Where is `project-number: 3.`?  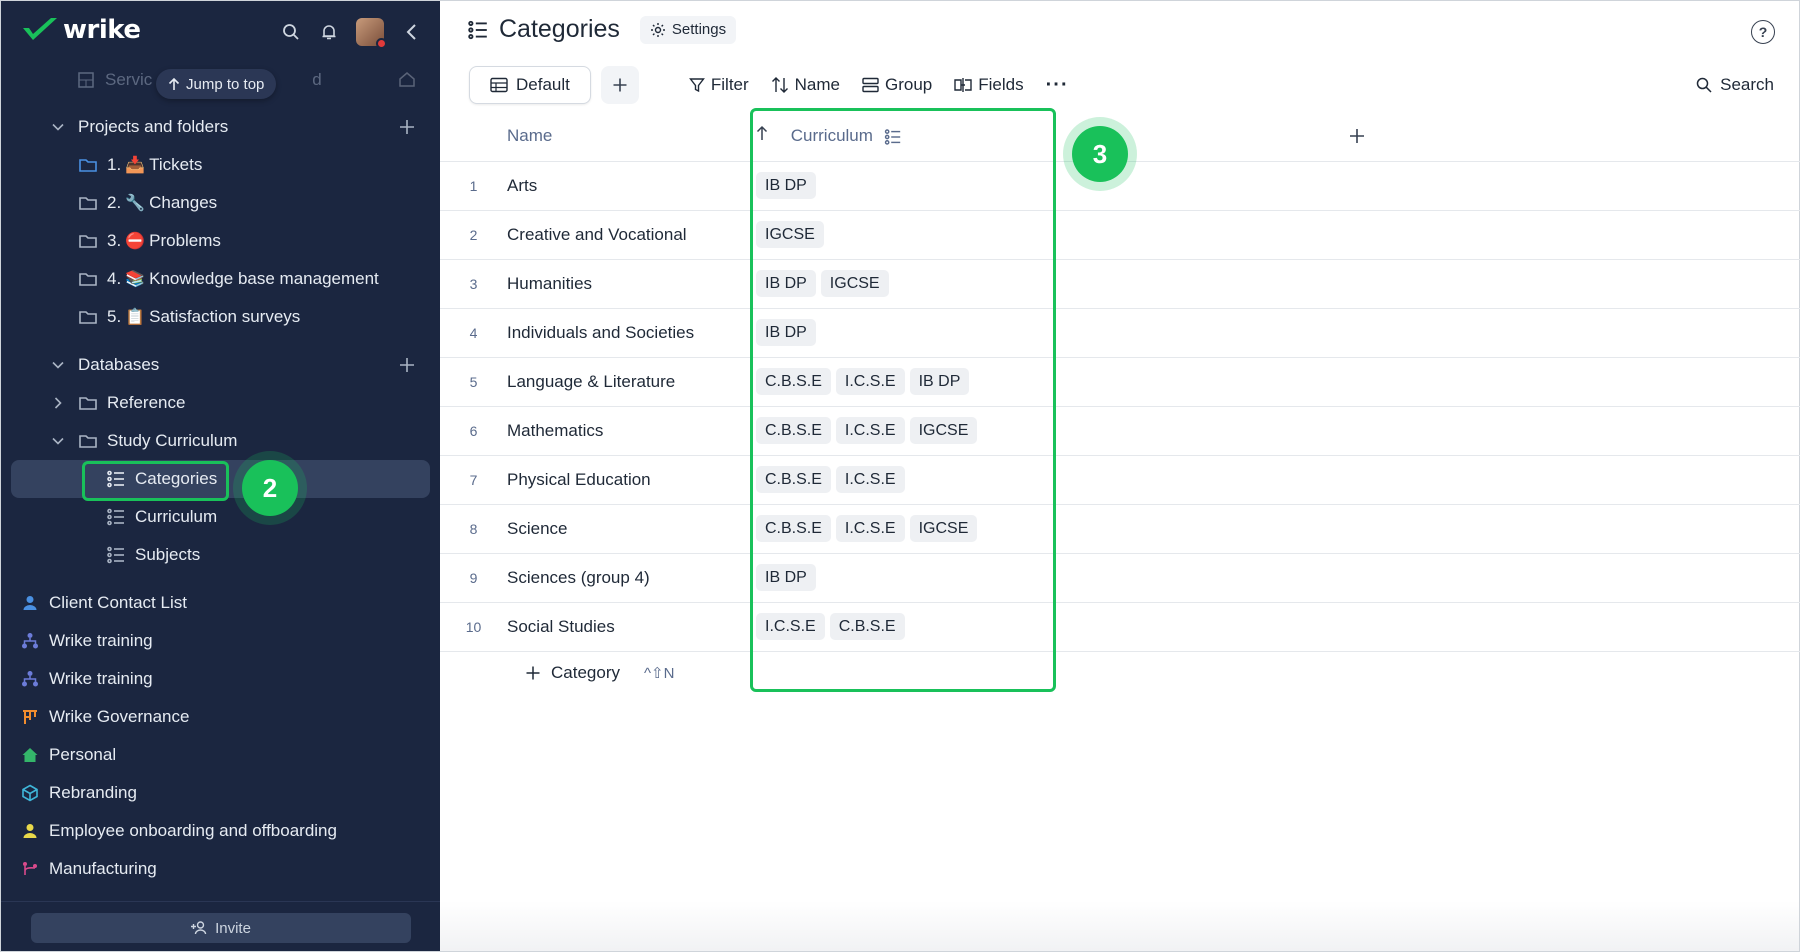 project-number: 3. is located at coordinates (114, 240).